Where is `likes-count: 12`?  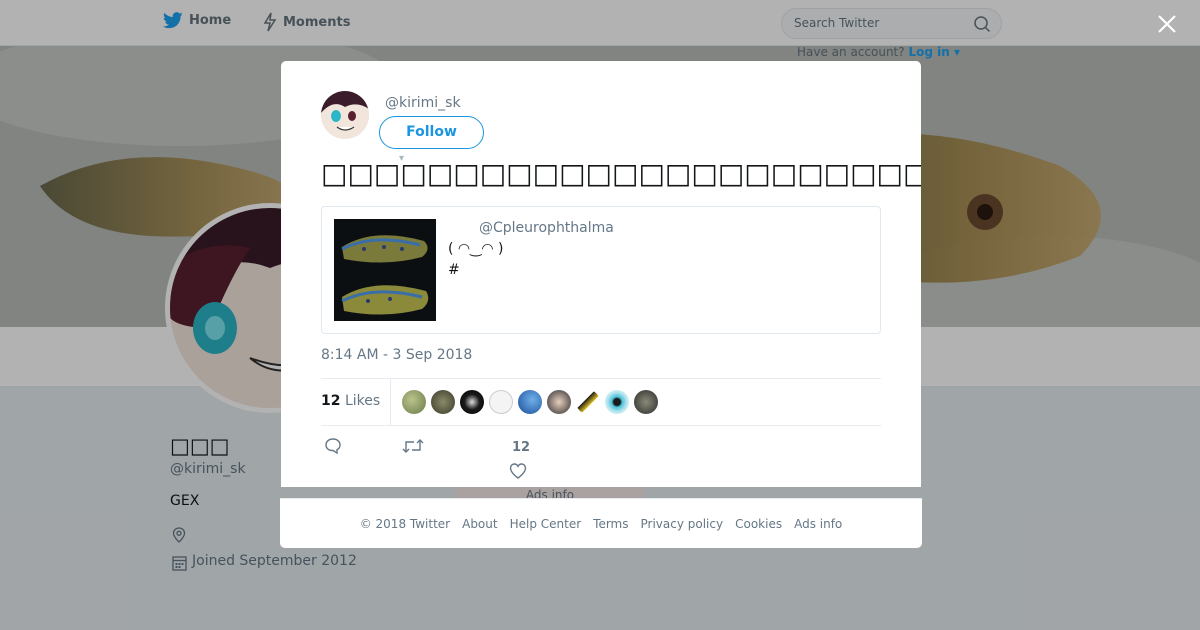
likes-count: 12 is located at coordinates (331, 401).